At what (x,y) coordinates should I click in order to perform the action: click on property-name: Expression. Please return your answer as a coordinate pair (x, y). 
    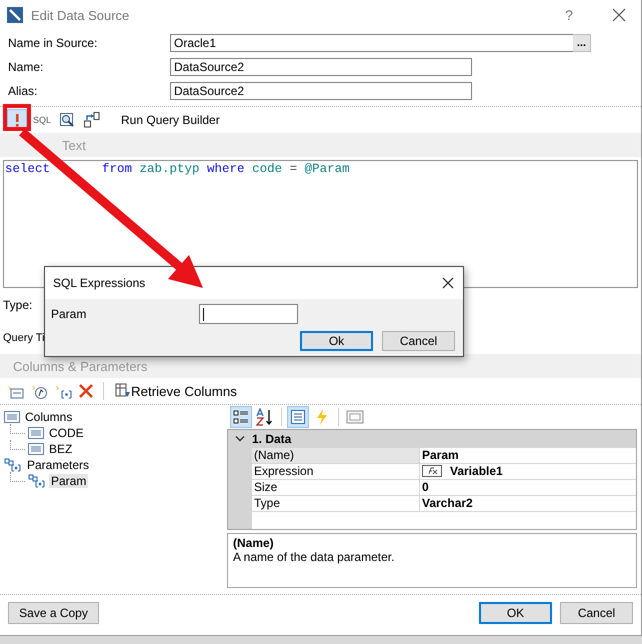
    Looking at the image, I should click on (336, 472).